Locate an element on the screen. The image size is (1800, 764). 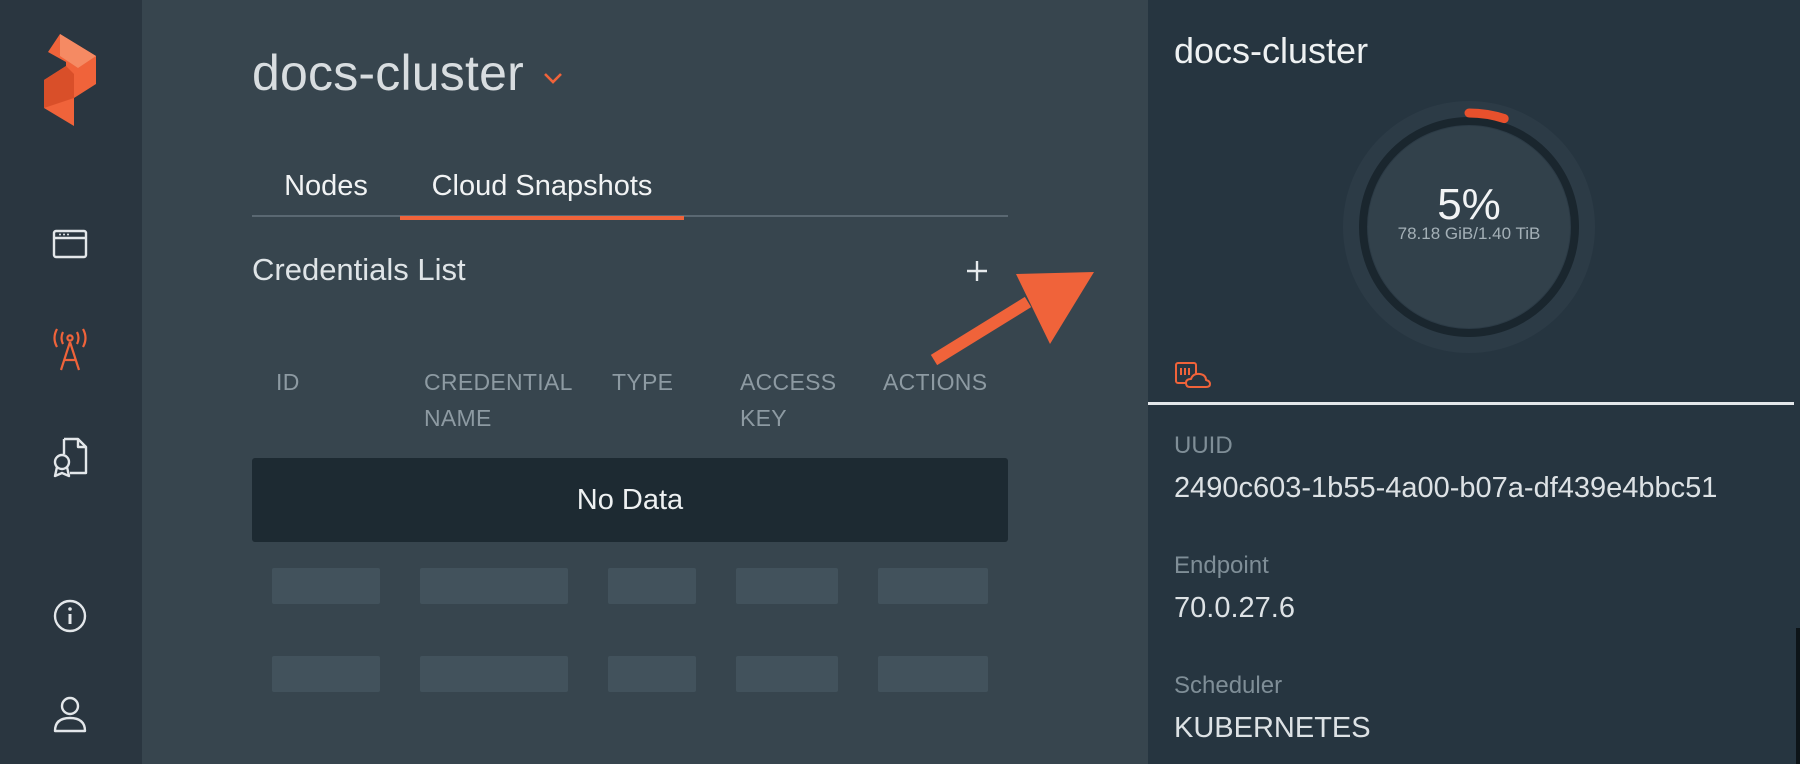
endpoint-label: Endpoint is located at coordinates (1221, 565).